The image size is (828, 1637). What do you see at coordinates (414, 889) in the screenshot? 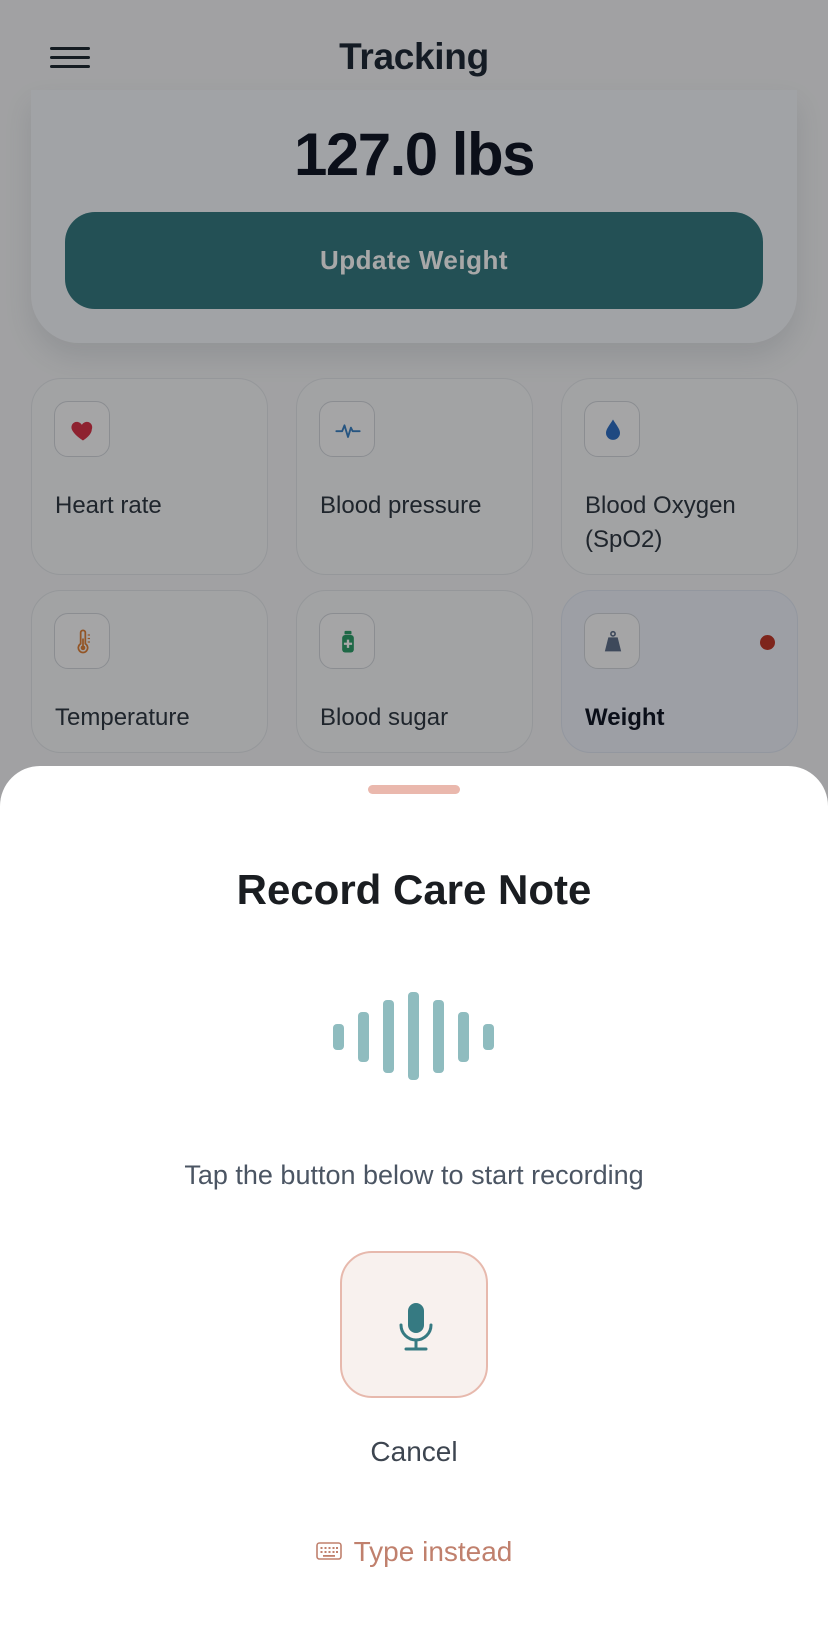
I see `sheet-title: Record Care Note` at bounding box center [414, 889].